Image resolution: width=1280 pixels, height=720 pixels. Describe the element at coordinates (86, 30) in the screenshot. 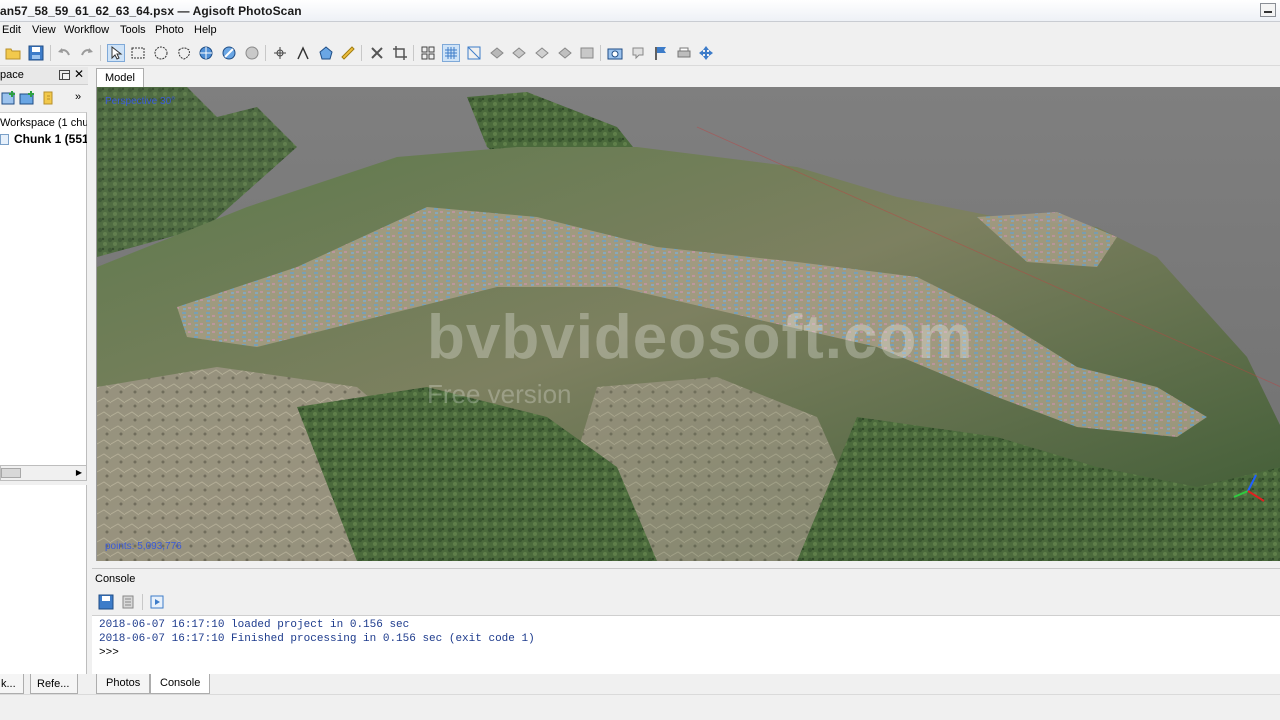

I see `menu-workflow: Workflow` at that location.